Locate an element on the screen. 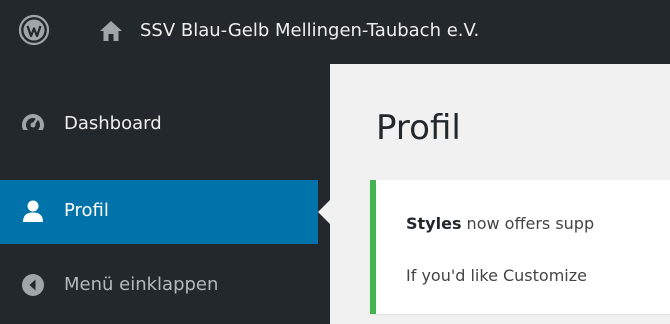  sidebar-item-label: Profil is located at coordinates (86, 210).